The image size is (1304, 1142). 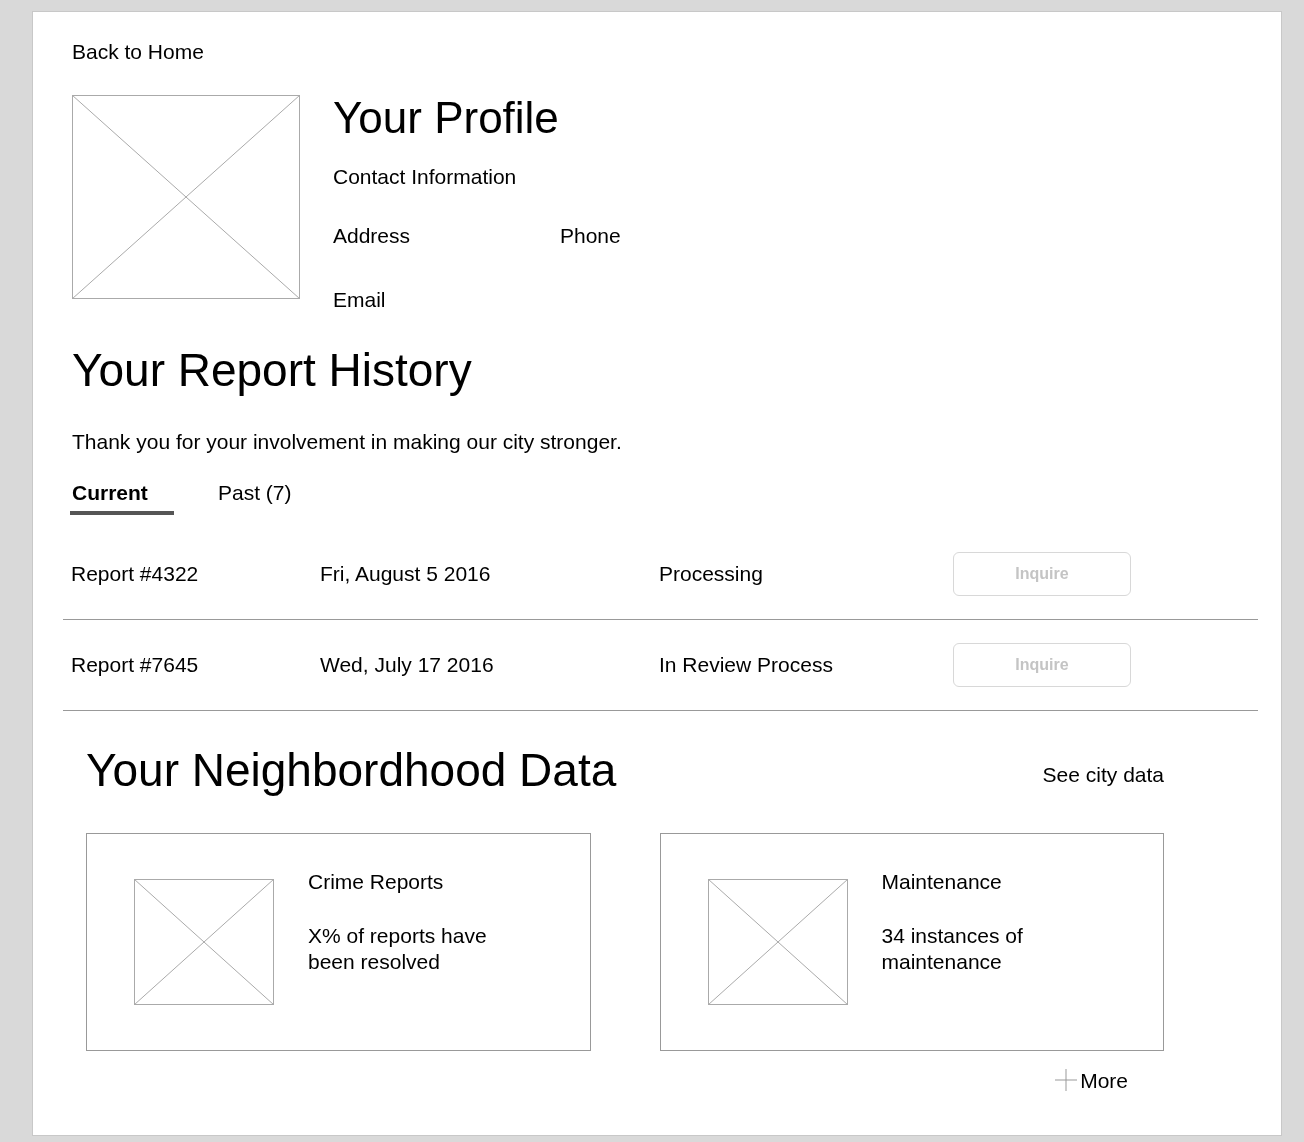 I want to click on report-status: Processing, so click(x=711, y=573).